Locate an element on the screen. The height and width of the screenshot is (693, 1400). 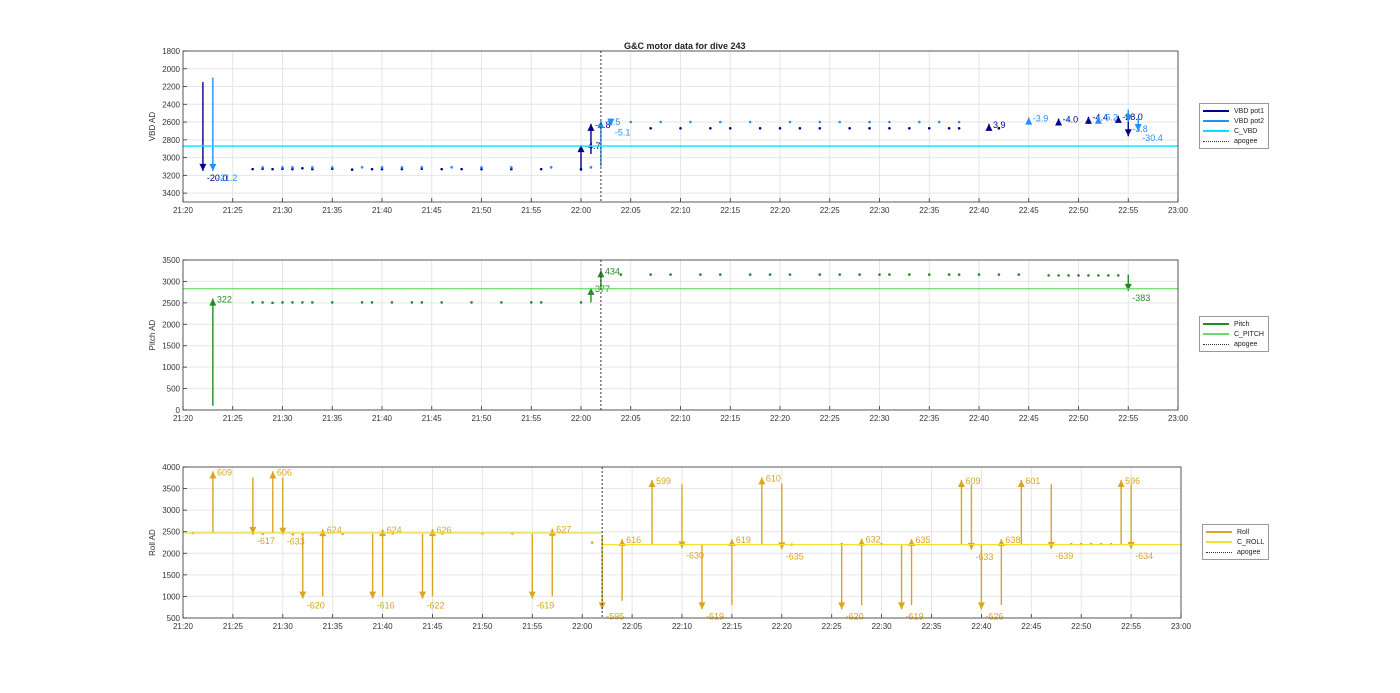
move-label: -30.4 is located at coordinates (1152, 138).